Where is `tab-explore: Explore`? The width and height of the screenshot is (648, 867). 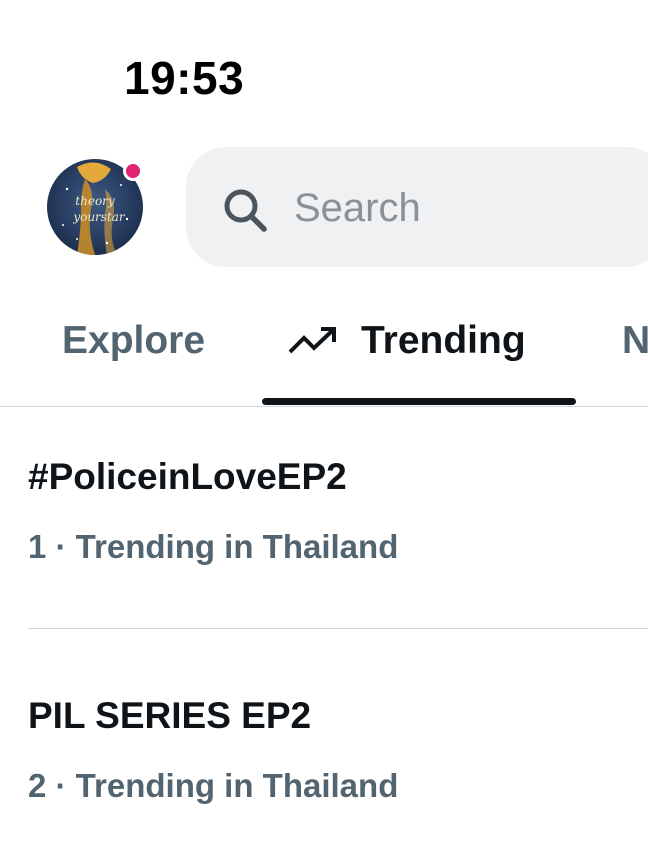
tab-explore: Explore is located at coordinates (133, 341).